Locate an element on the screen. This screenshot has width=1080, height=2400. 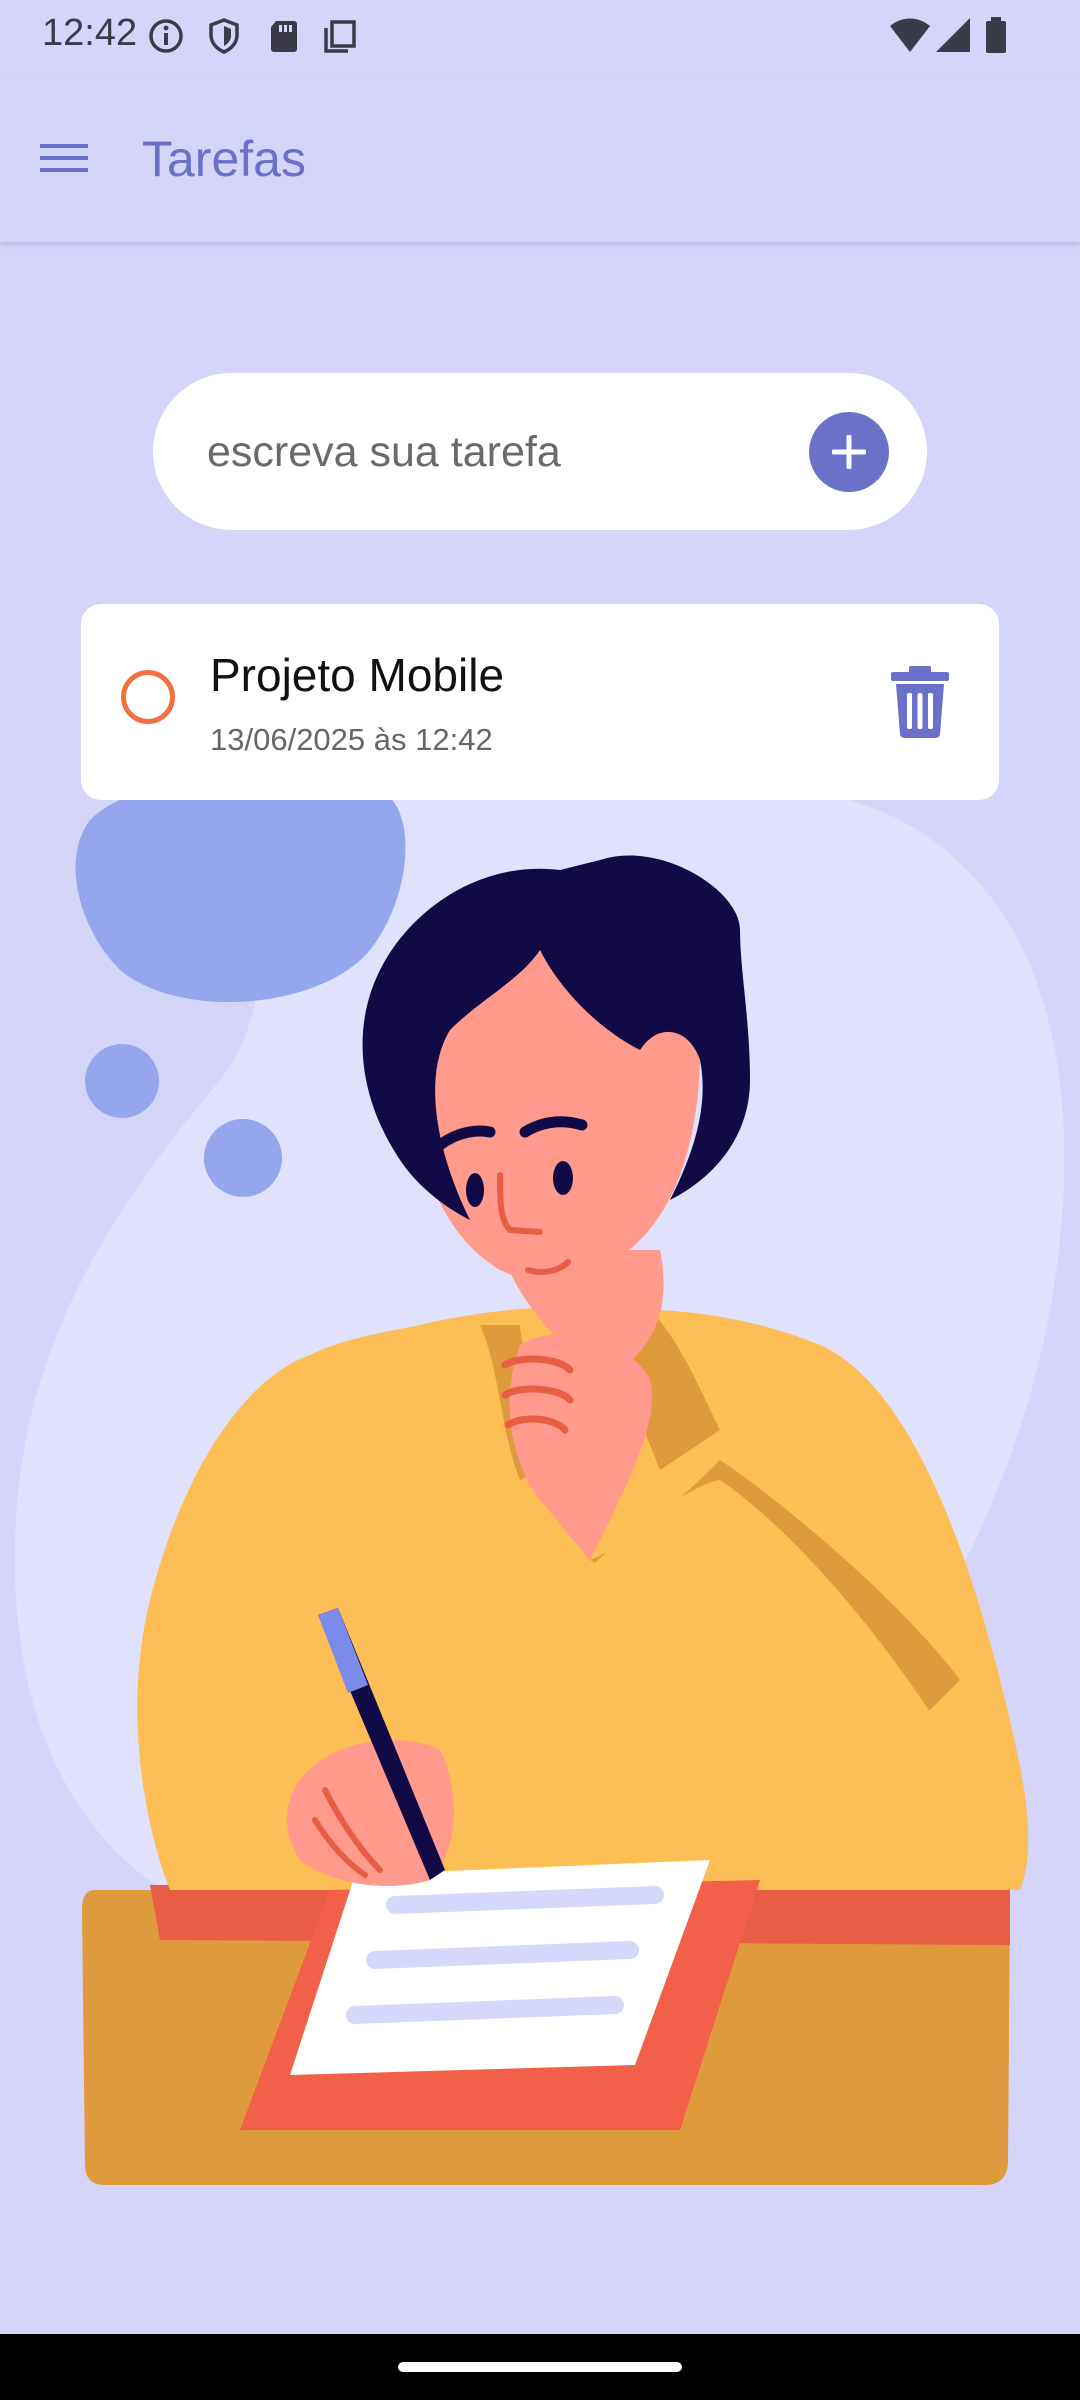
add-task-button is located at coordinates (849, 452).